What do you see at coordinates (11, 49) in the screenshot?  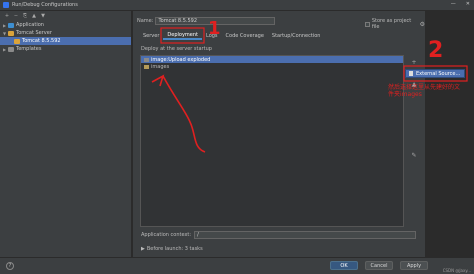 I see `wrench-icon` at bounding box center [11, 49].